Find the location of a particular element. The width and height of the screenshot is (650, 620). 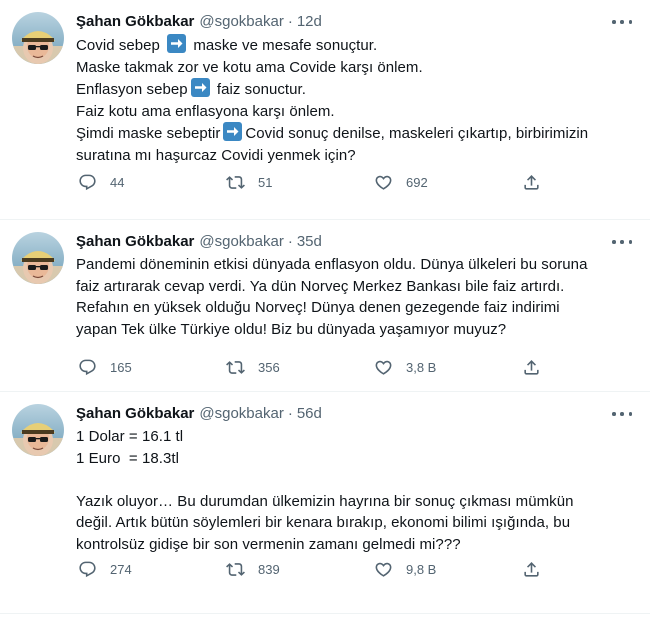

retweet-count: 839 is located at coordinates (269, 569).